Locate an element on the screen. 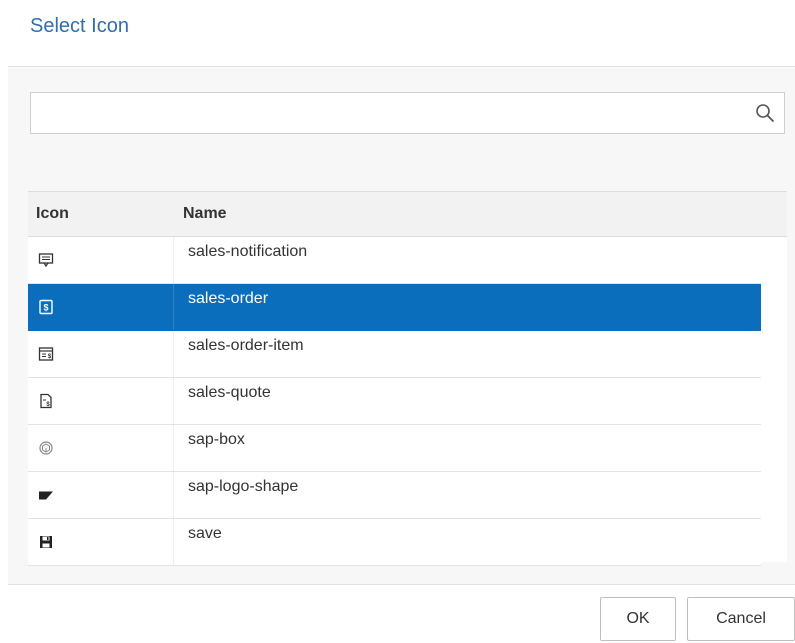 This screenshot has width=795, height=643. table-row: sap-logo-shape is located at coordinates (394, 495).